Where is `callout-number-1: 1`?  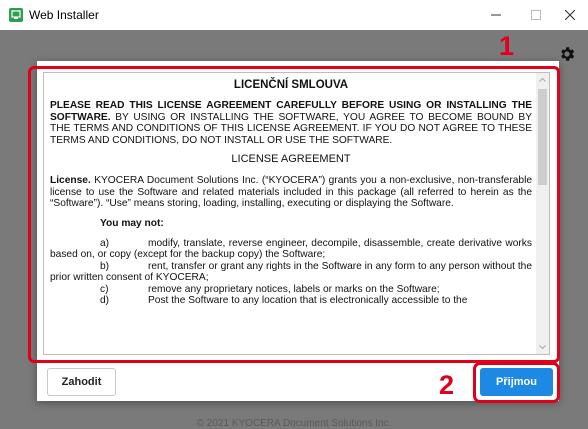
callout-number-1: 1 is located at coordinates (507, 46).